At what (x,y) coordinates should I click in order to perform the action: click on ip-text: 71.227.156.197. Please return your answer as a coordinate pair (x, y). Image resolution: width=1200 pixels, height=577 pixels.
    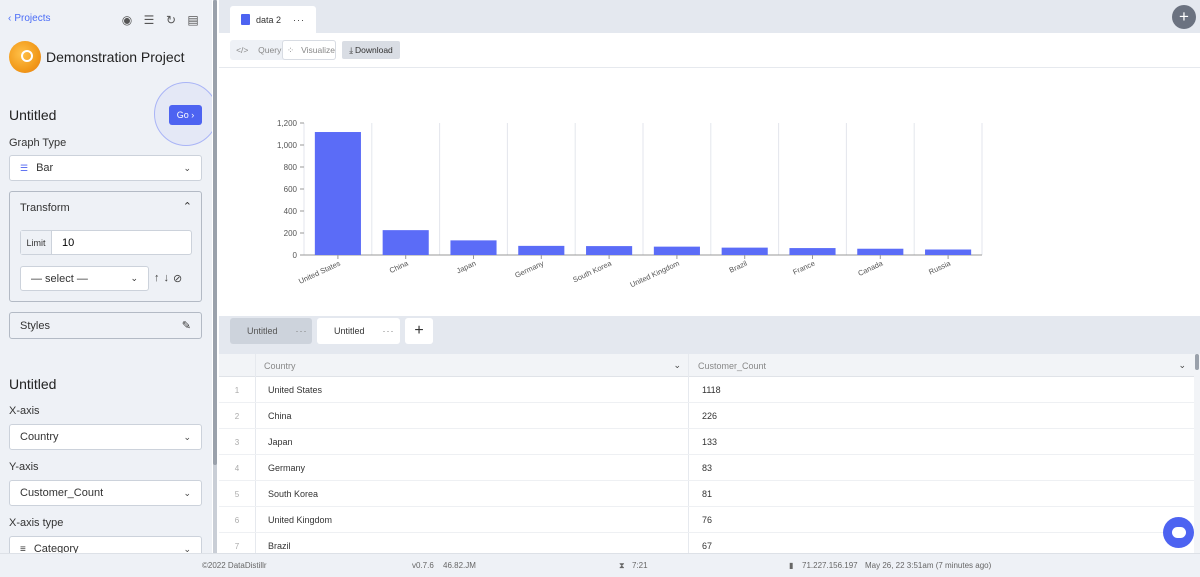
    Looking at the image, I should click on (830, 565).